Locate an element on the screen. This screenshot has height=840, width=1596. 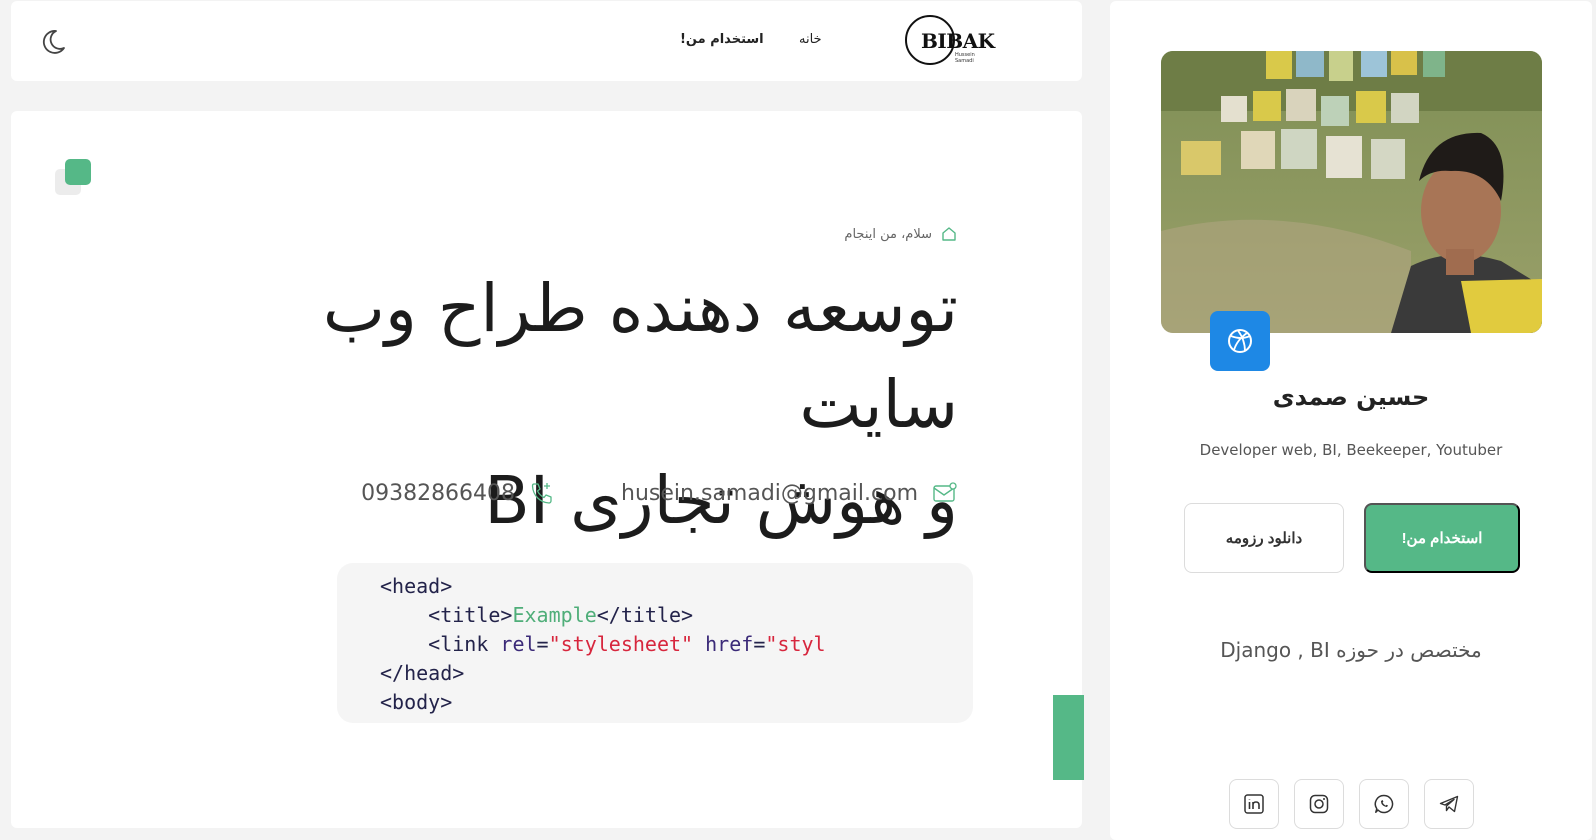
contact-email: husein.samadi@gmail.com is located at coordinates (789, 493).